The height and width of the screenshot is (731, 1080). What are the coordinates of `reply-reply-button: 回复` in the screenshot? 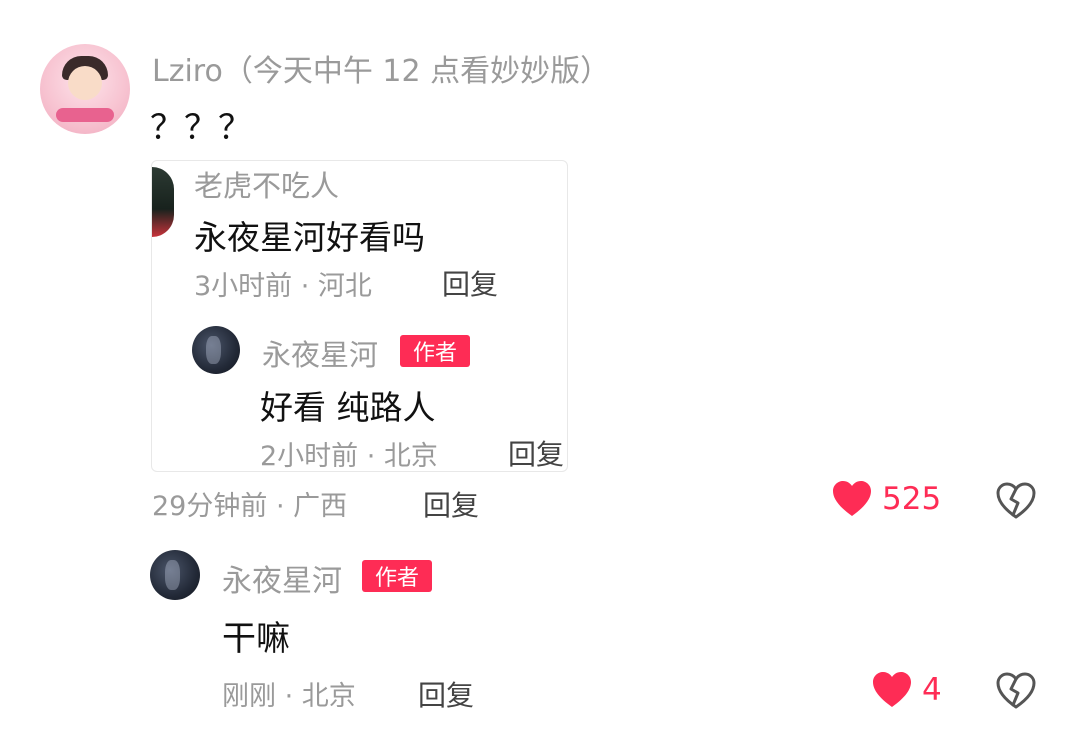 It's located at (446, 694).